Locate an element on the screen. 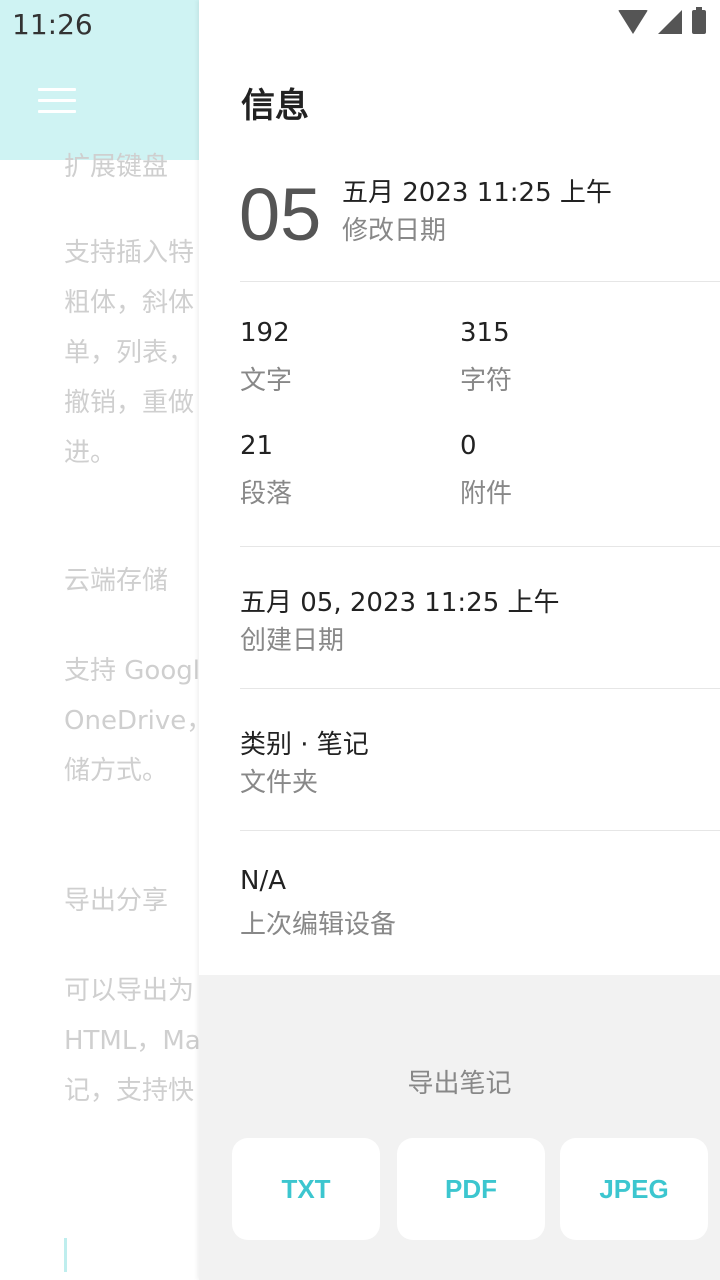 The image size is (720, 1280). editor-text-line: 云端存储 is located at coordinates (116, 581).